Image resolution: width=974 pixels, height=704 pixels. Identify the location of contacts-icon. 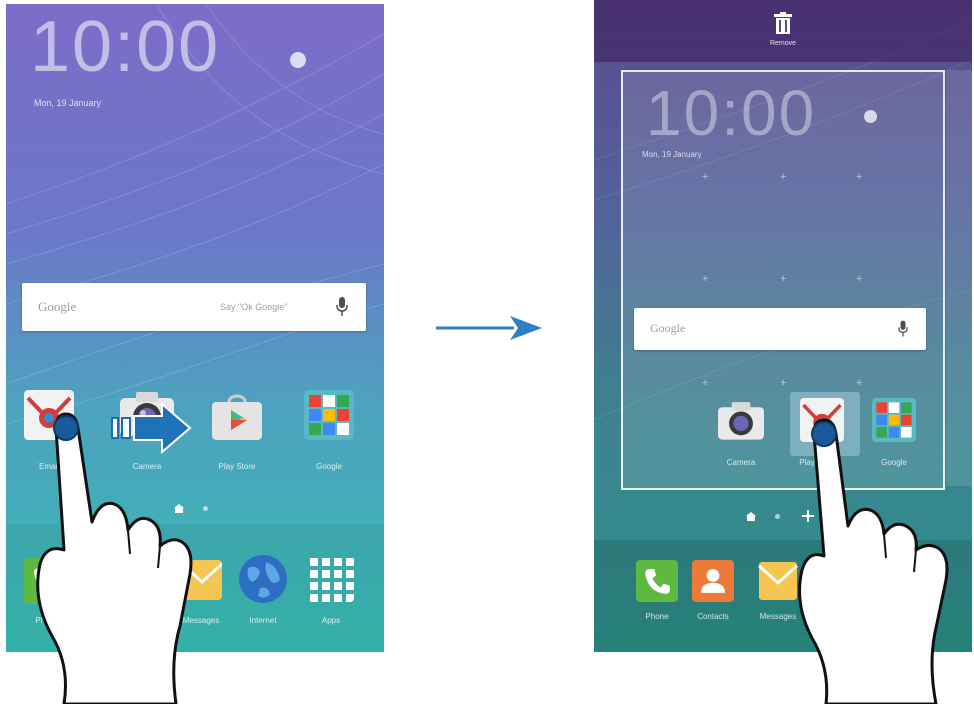
(713, 581).